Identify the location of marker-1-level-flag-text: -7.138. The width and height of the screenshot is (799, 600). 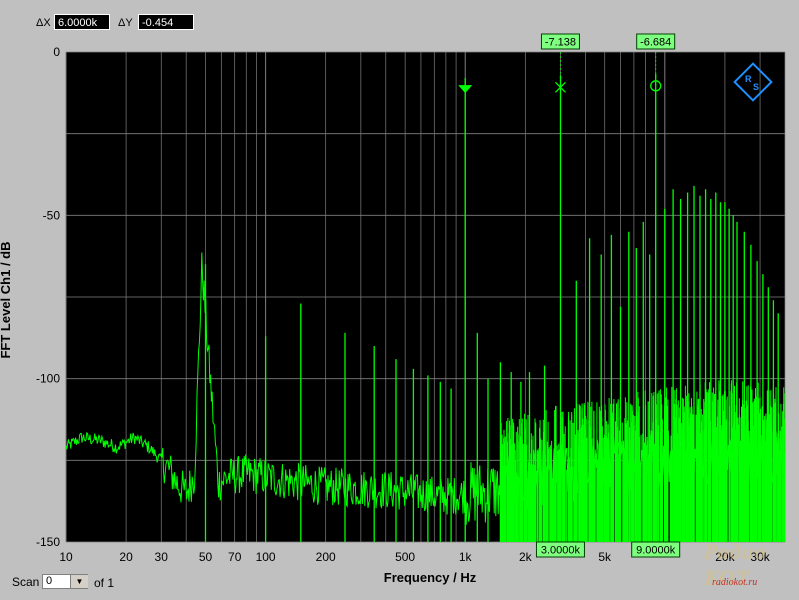
(560, 43).